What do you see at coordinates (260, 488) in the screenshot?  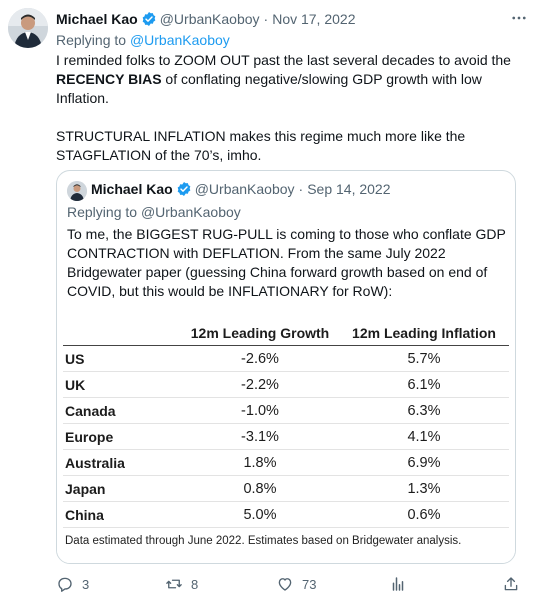 I see `growth-cell: 0.8%` at bounding box center [260, 488].